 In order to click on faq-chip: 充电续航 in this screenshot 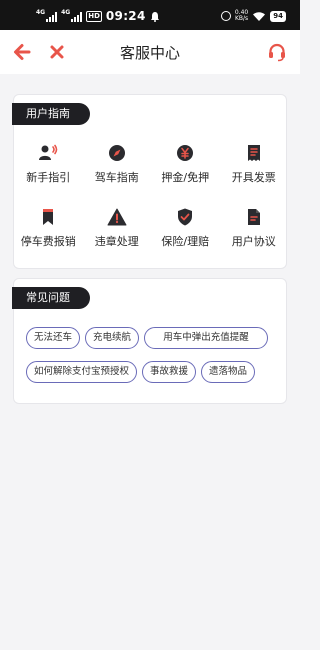, I will do `click(112, 338)`.